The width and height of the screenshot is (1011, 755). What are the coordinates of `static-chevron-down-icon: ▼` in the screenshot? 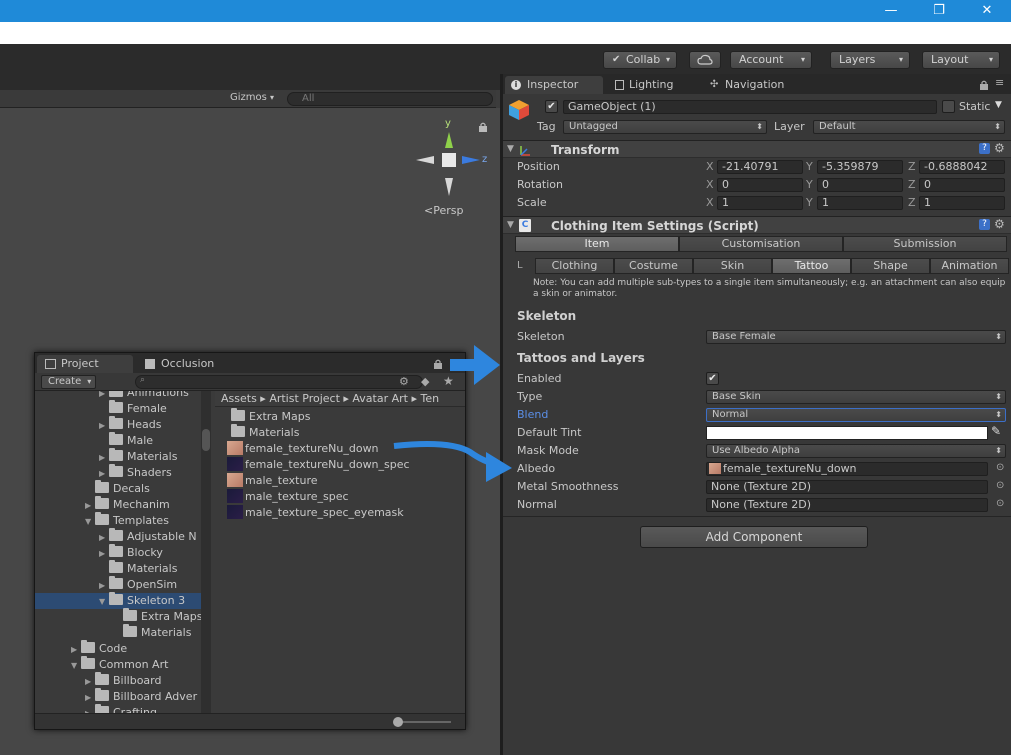 It's located at (998, 105).